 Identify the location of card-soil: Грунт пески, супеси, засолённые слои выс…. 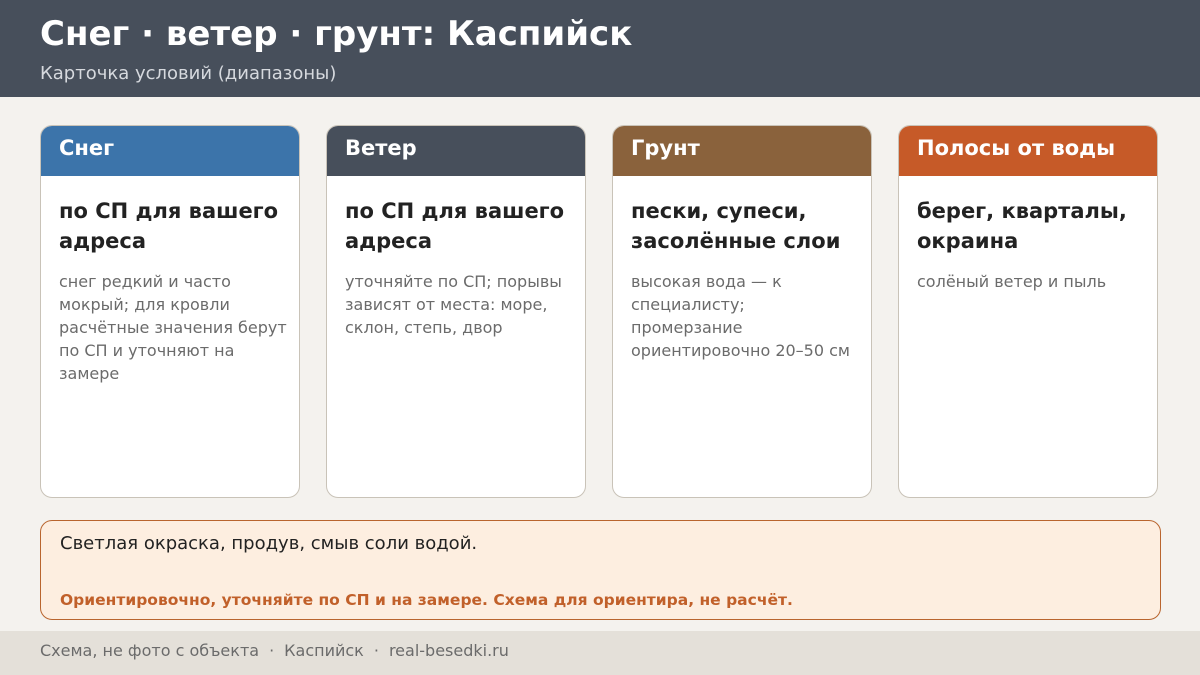
(742, 311).